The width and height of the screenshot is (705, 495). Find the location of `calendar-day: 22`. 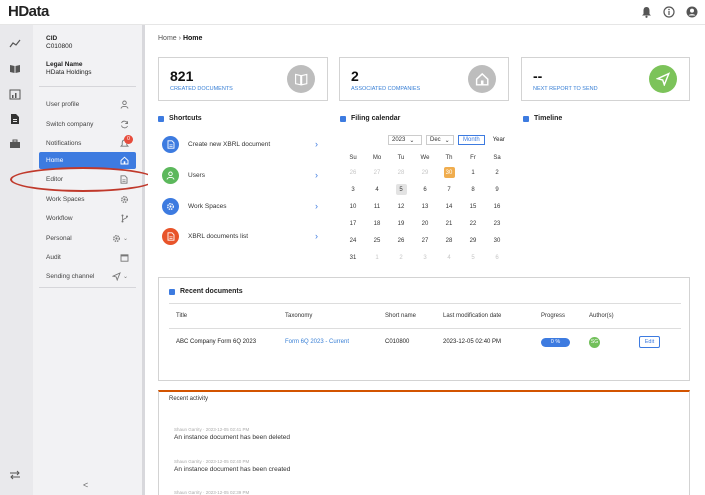

calendar-day: 22 is located at coordinates (473, 223).